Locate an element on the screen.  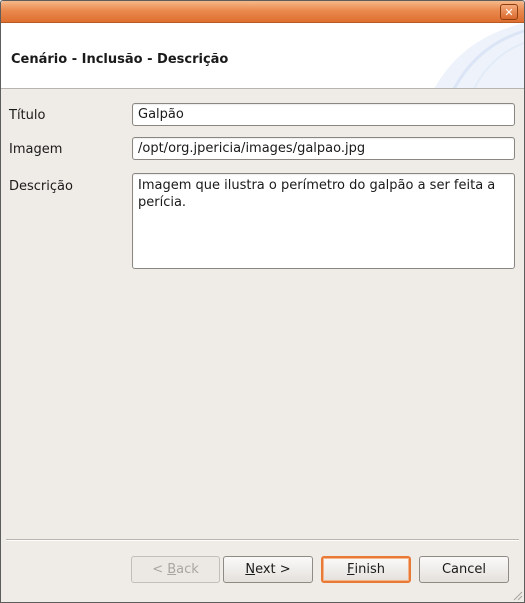
close-icon: ✕ is located at coordinates (509, 12).